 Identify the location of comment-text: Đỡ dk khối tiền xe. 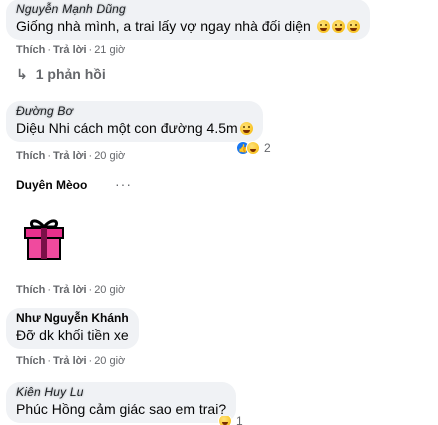
(72, 335).